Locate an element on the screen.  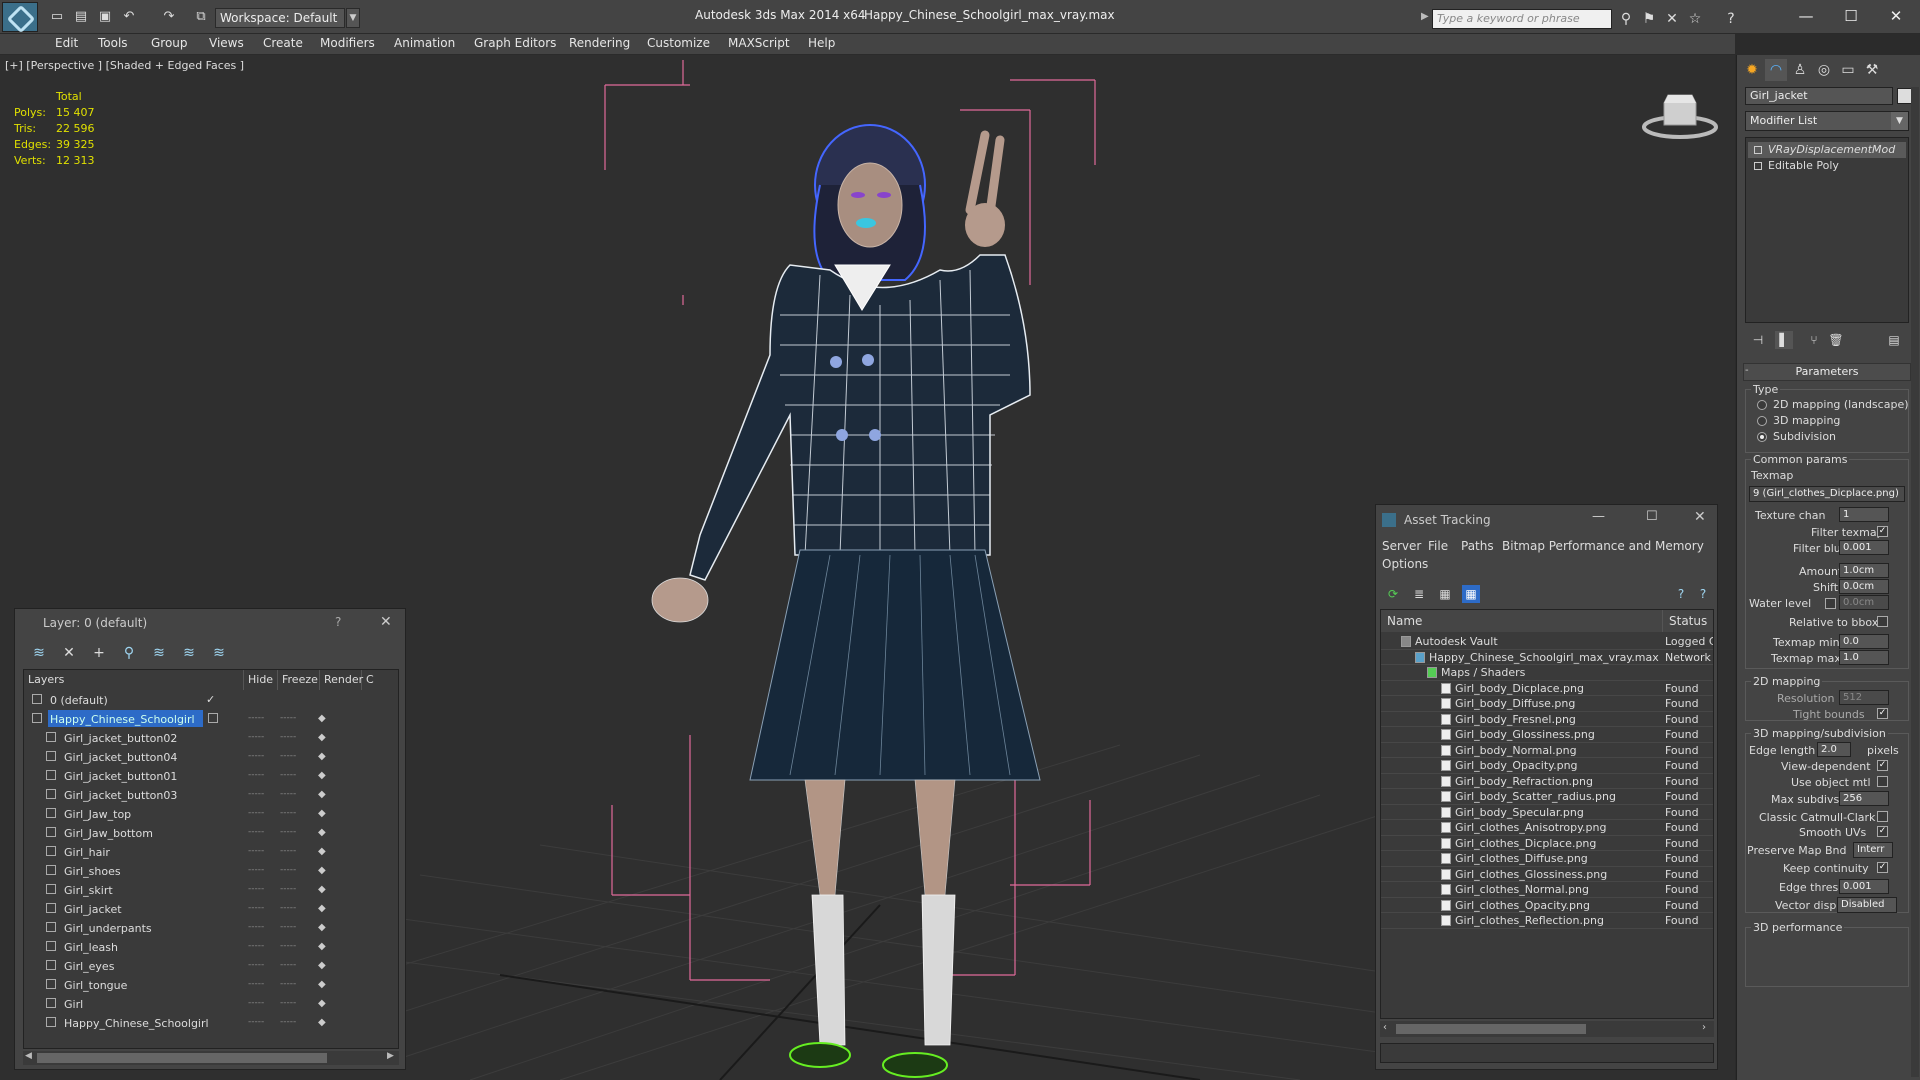
favorites-star-icon: ☆ is located at coordinates (1695, 19).